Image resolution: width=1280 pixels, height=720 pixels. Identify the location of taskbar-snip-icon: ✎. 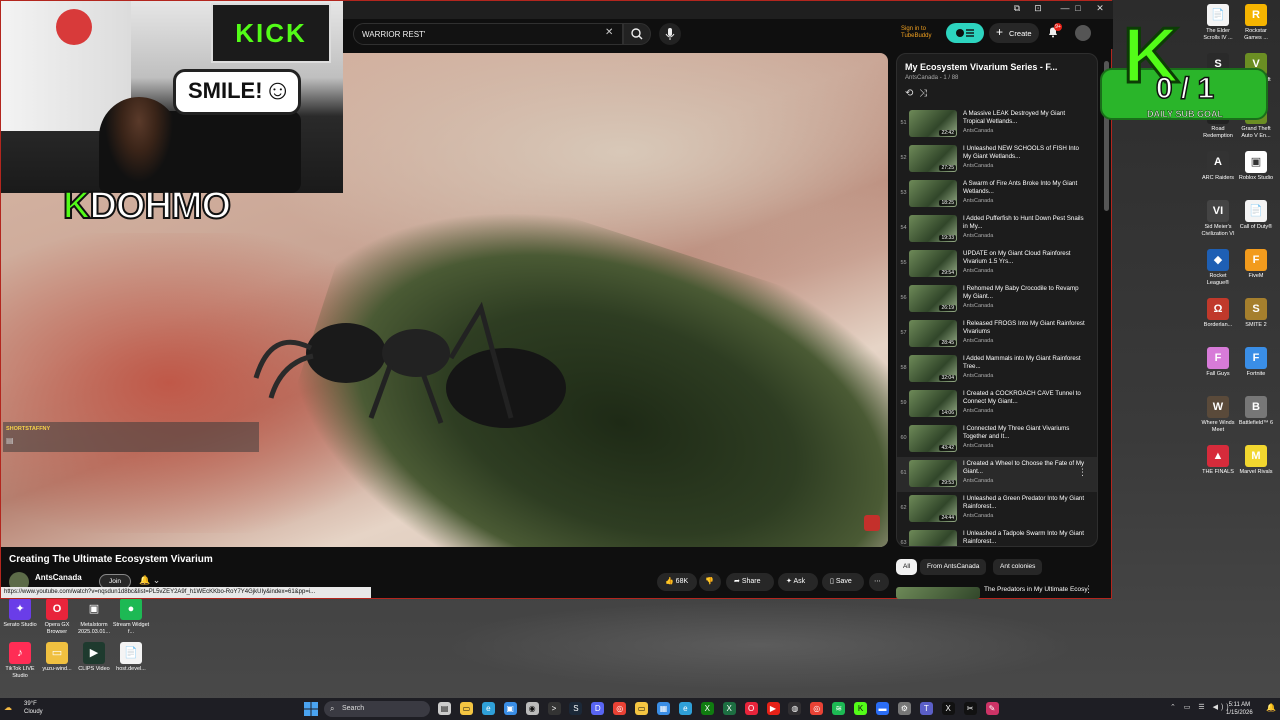
(992, 708).